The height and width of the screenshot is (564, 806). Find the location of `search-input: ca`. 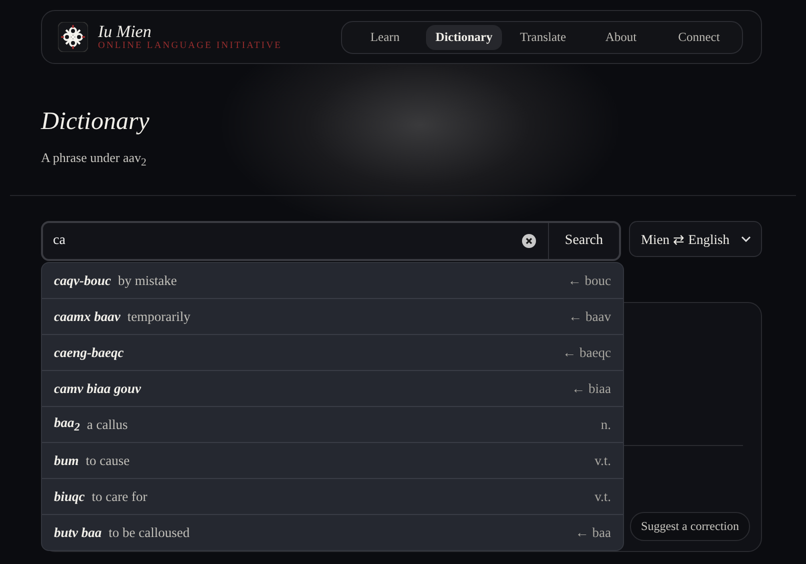

search-input: ca is located at coordinates (282, 241).